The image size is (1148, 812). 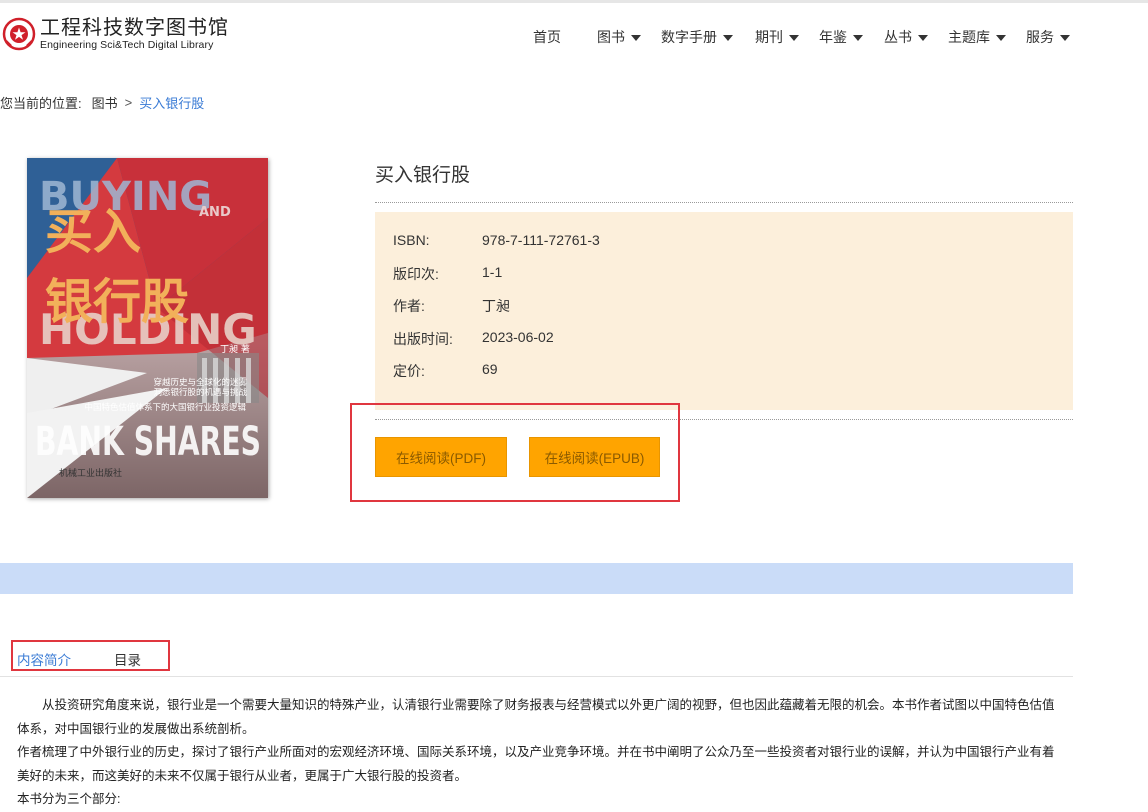 What do you see at coordinates (93, 232) in the screenshot?
I see `cover-title-cn-1: 买入` at bounding box center [93, 232].